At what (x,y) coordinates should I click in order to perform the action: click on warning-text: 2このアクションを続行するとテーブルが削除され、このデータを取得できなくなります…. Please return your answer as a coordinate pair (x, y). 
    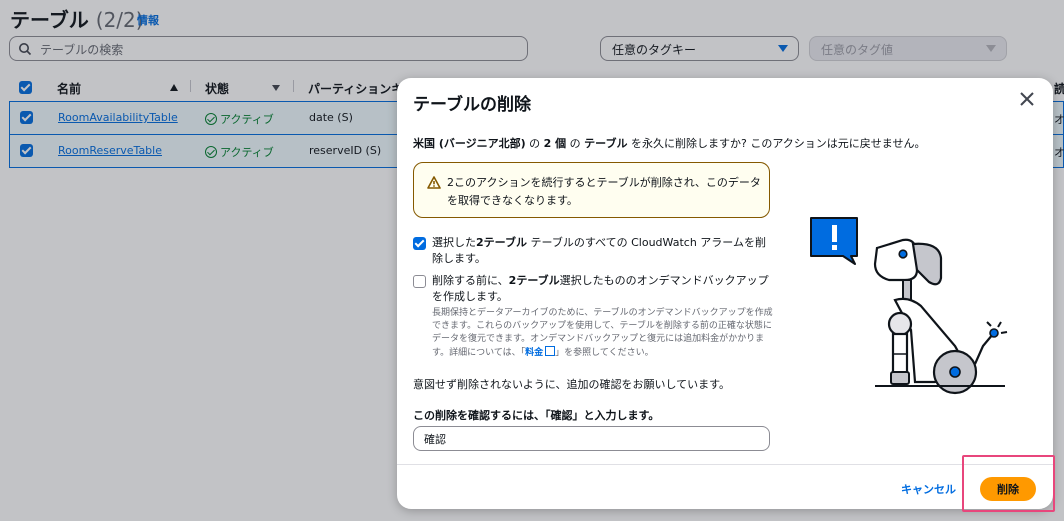
    Looking at the image, I should click on (604, 191).